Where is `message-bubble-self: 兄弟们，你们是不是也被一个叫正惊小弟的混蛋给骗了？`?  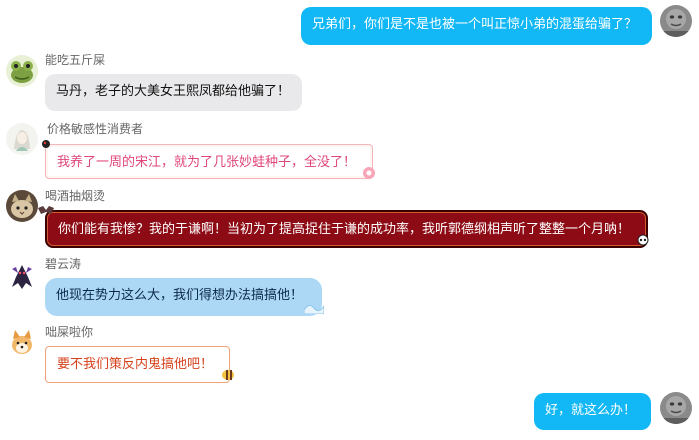 message-bubble-self: 兄弟们，你们是不是也被一个叫正惊小弟的混蛋给骗了？ is located at coordinates (476, 26).